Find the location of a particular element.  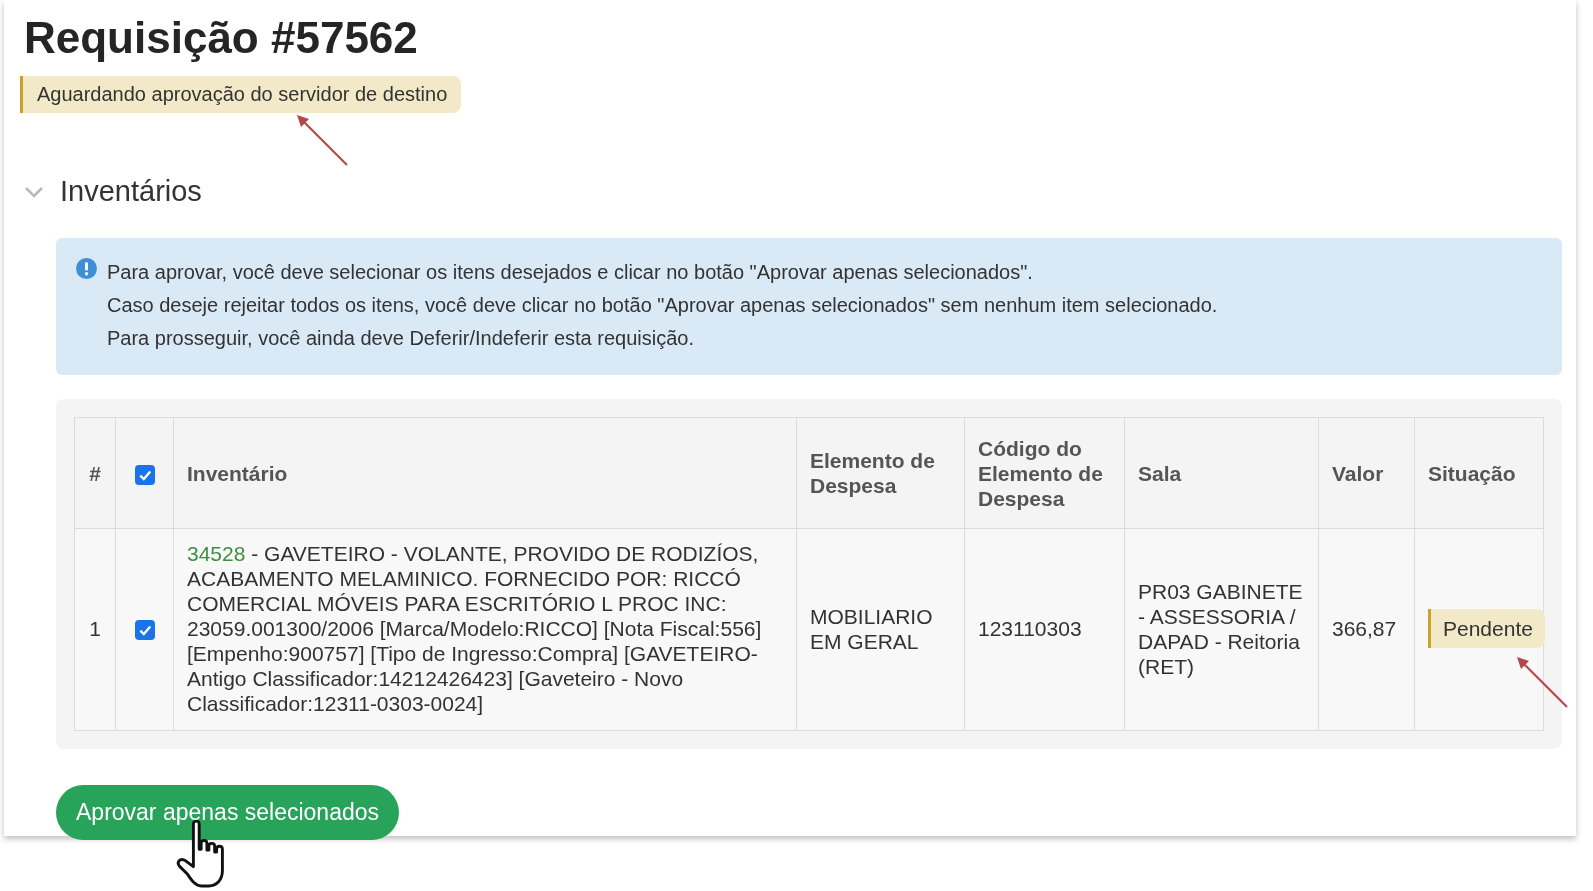

section-title: Inventários is located at coordinates (131, 191).